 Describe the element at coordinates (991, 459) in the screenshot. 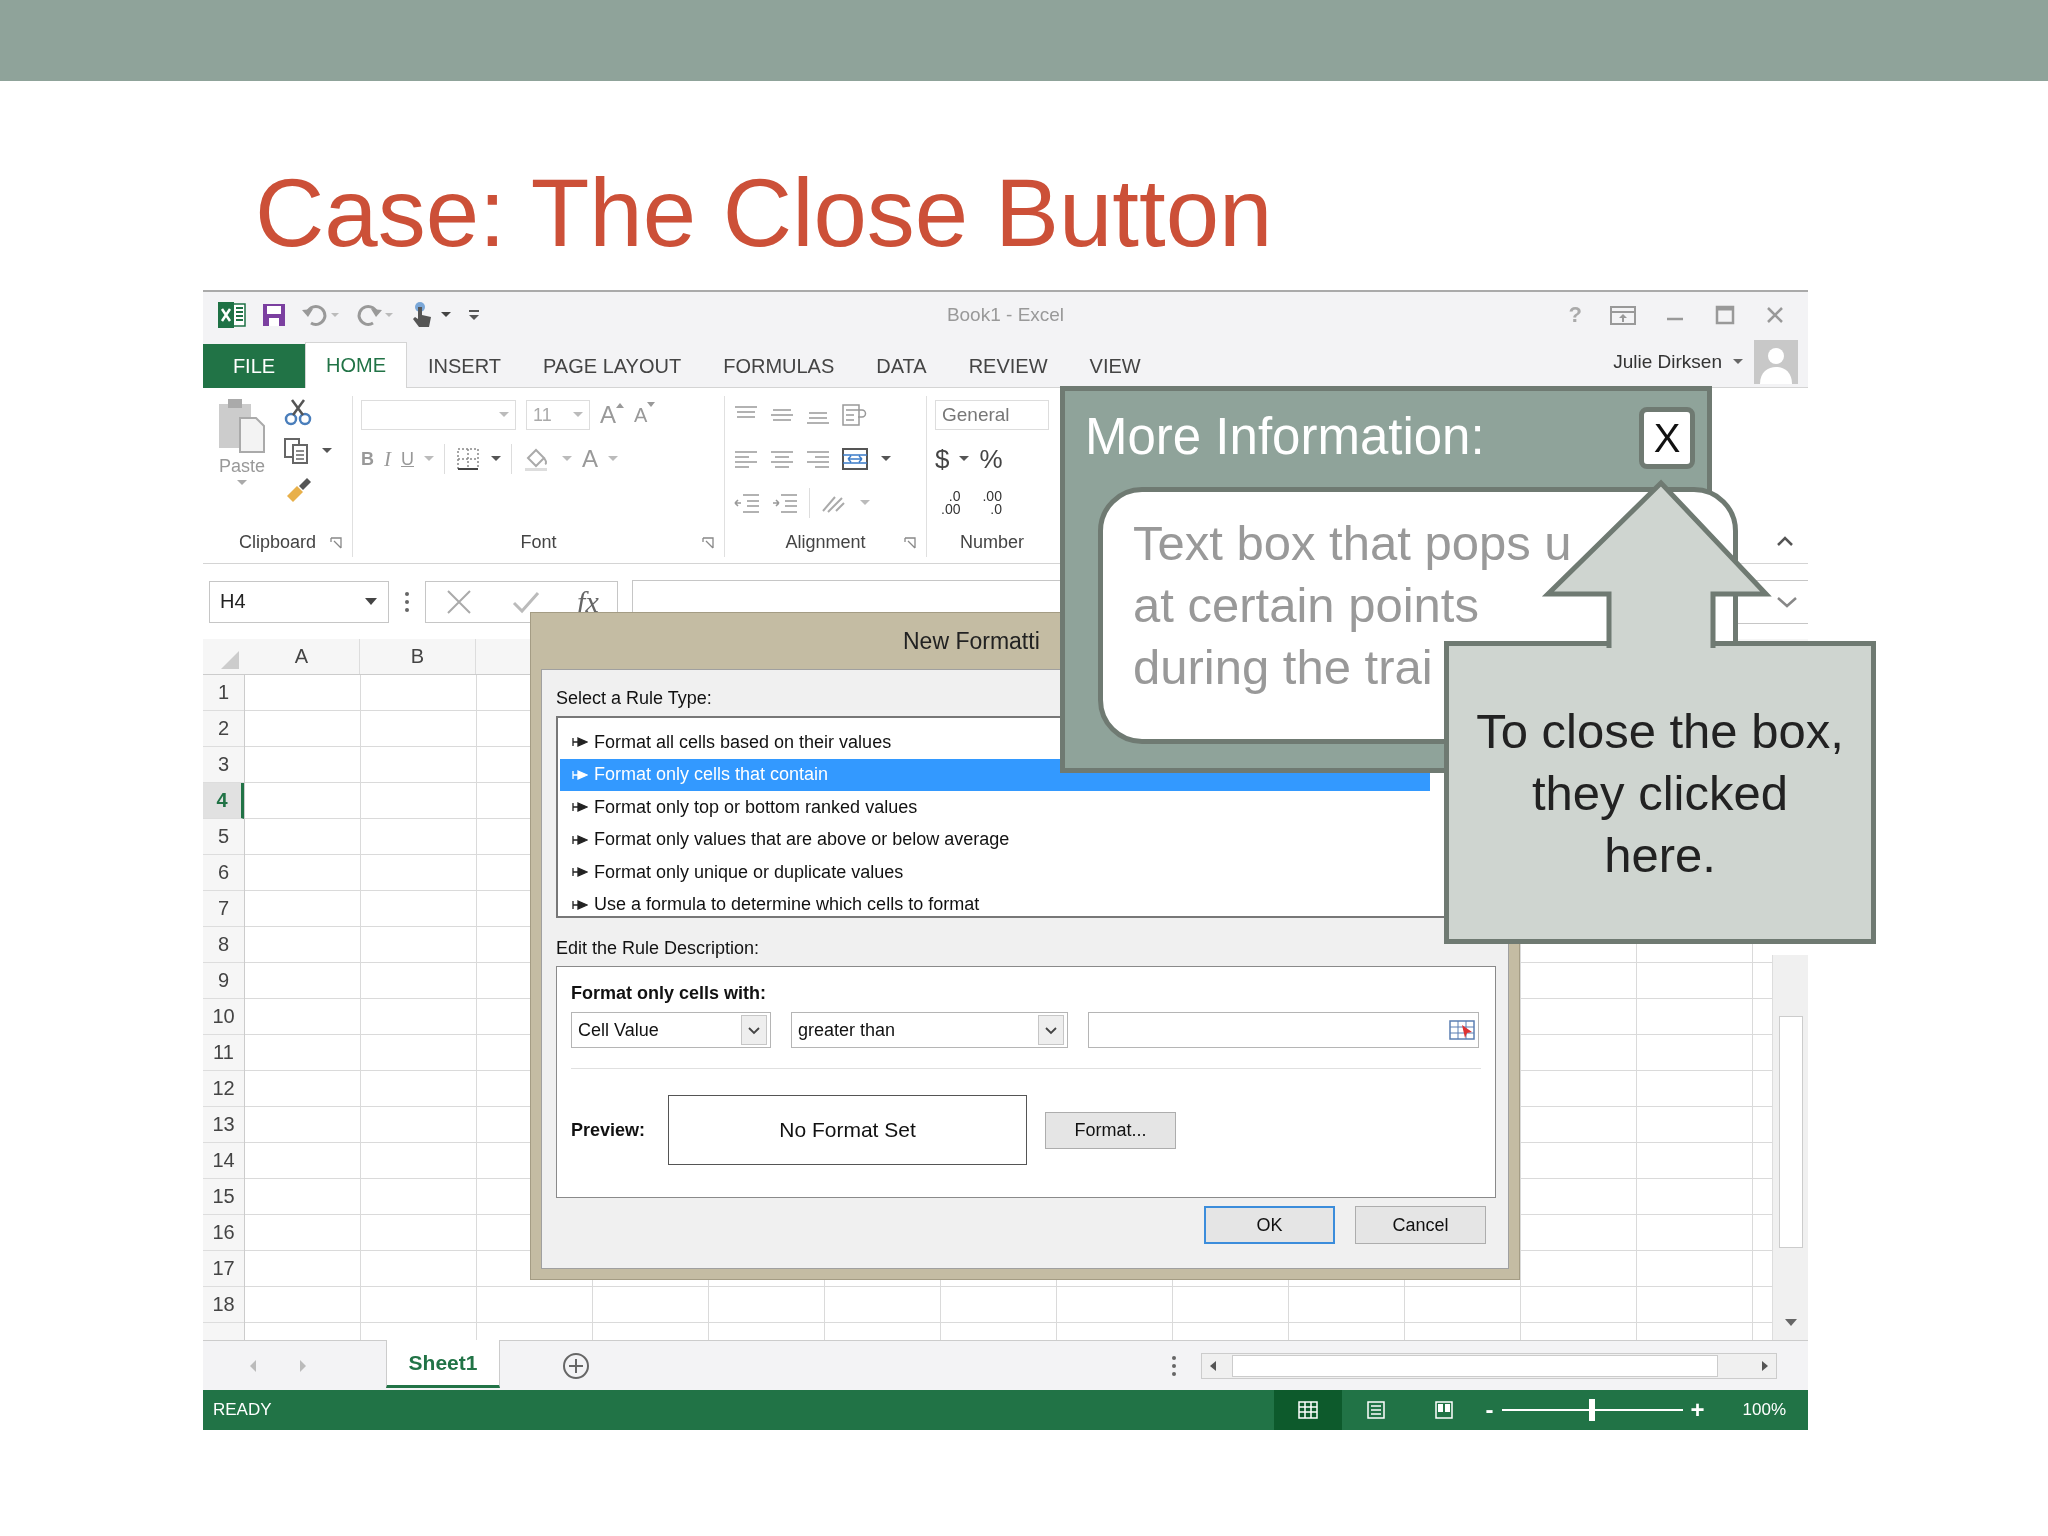

I see `percent-button: %` at that location.